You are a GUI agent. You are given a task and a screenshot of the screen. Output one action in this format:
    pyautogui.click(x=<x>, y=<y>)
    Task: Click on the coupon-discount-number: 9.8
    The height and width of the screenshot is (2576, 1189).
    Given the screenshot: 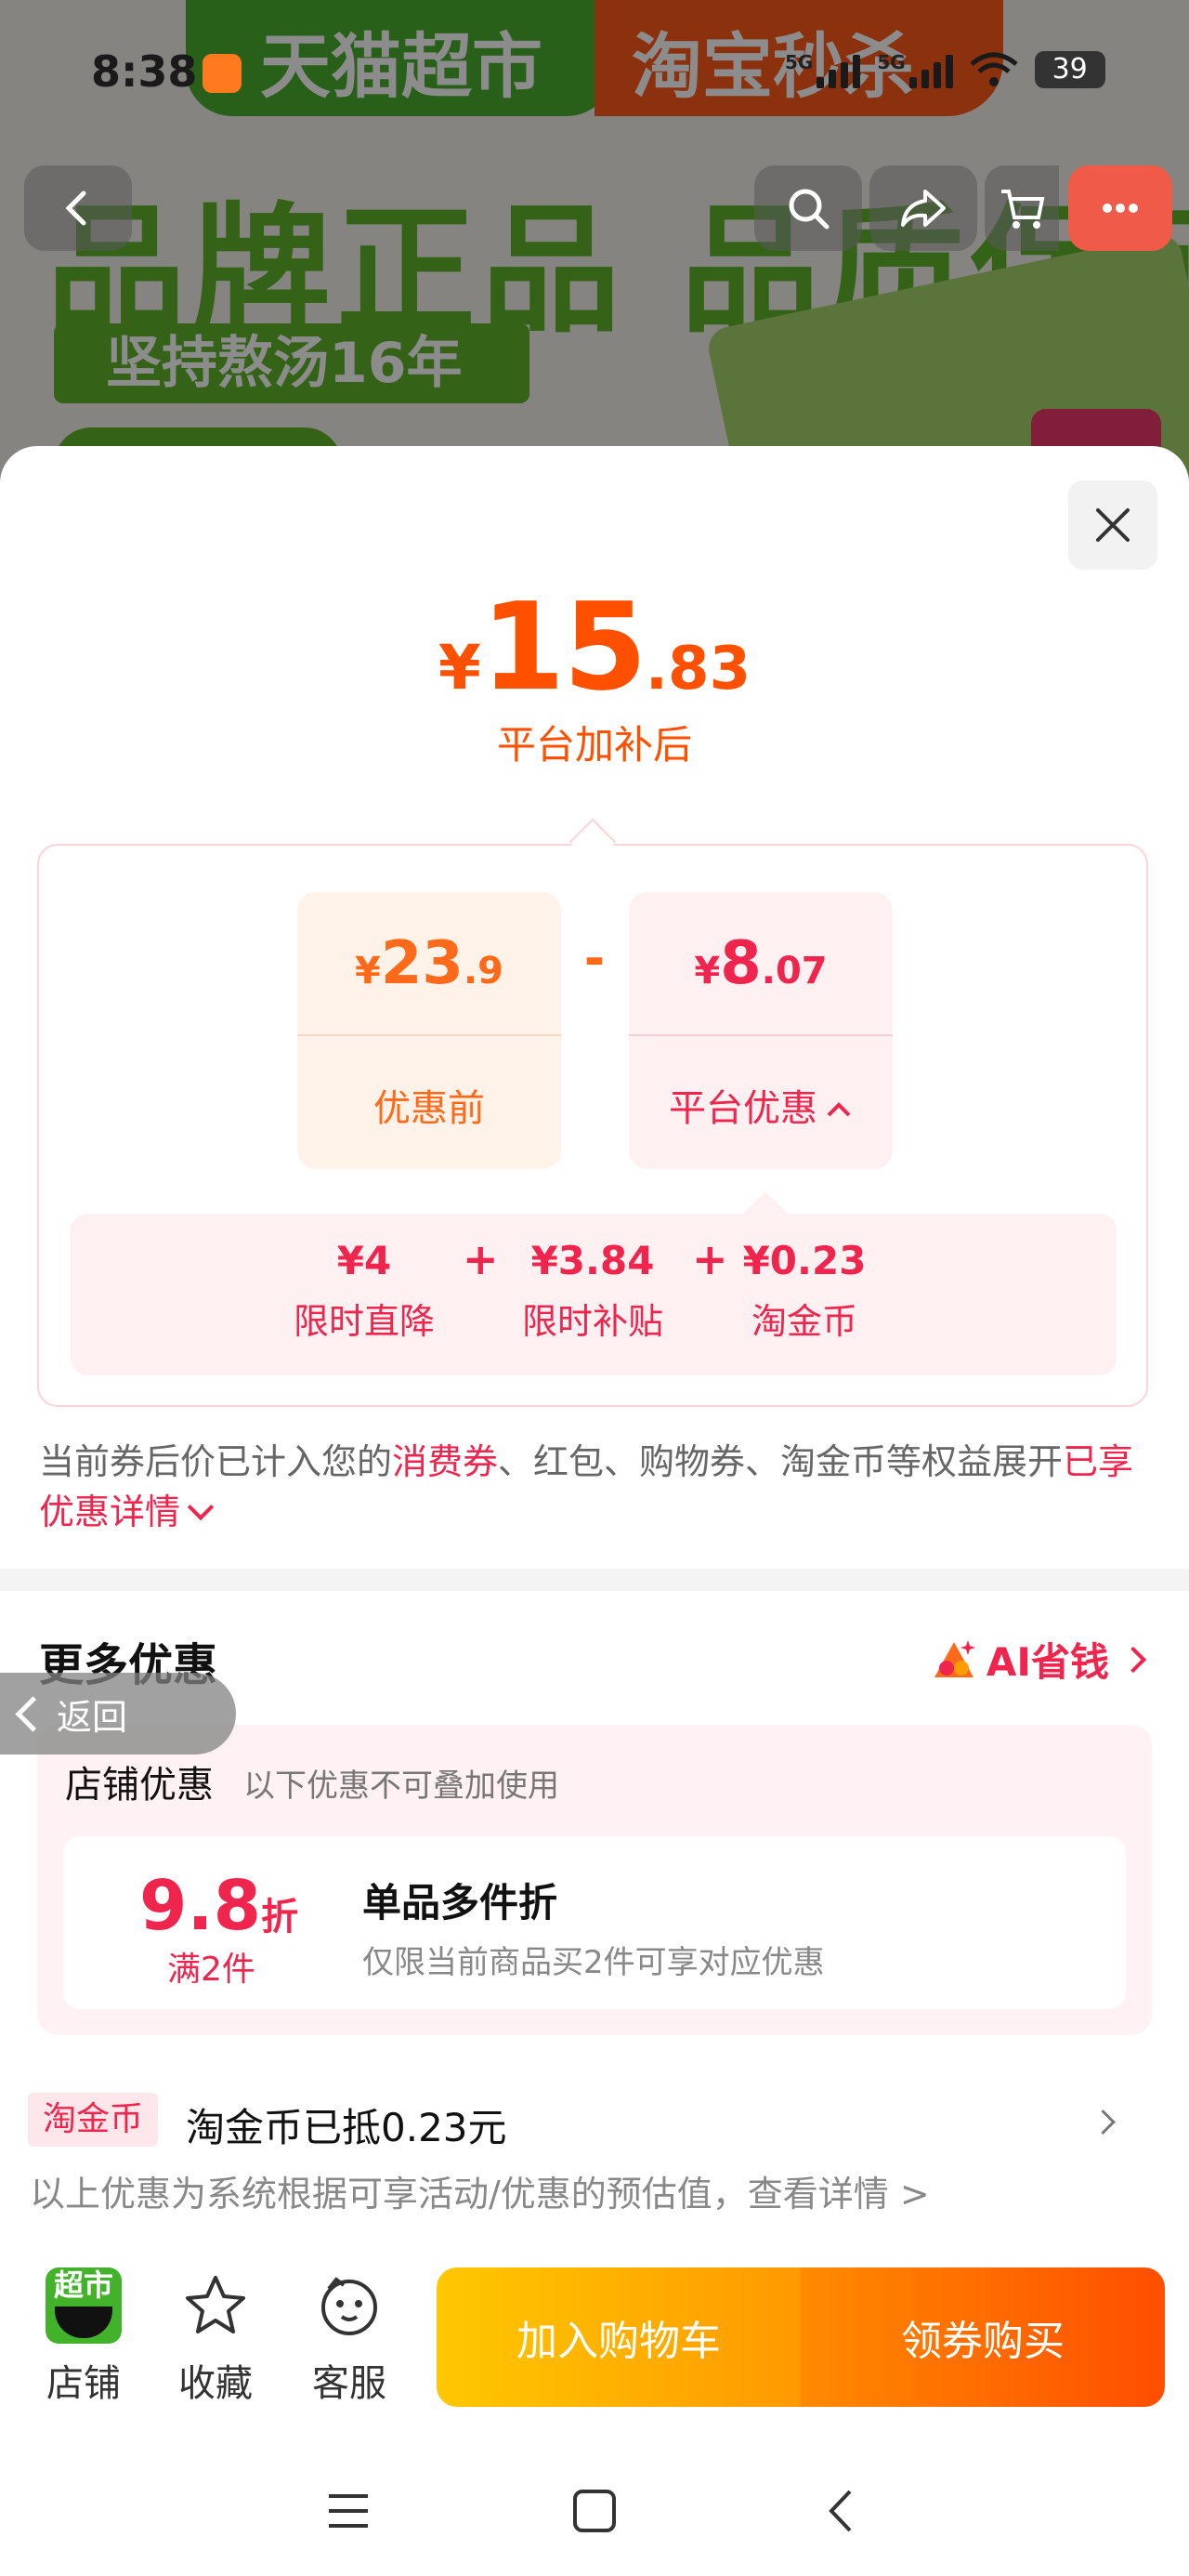 What is the action you would take?
    pyautogui.click(x=201, y=1906)
    